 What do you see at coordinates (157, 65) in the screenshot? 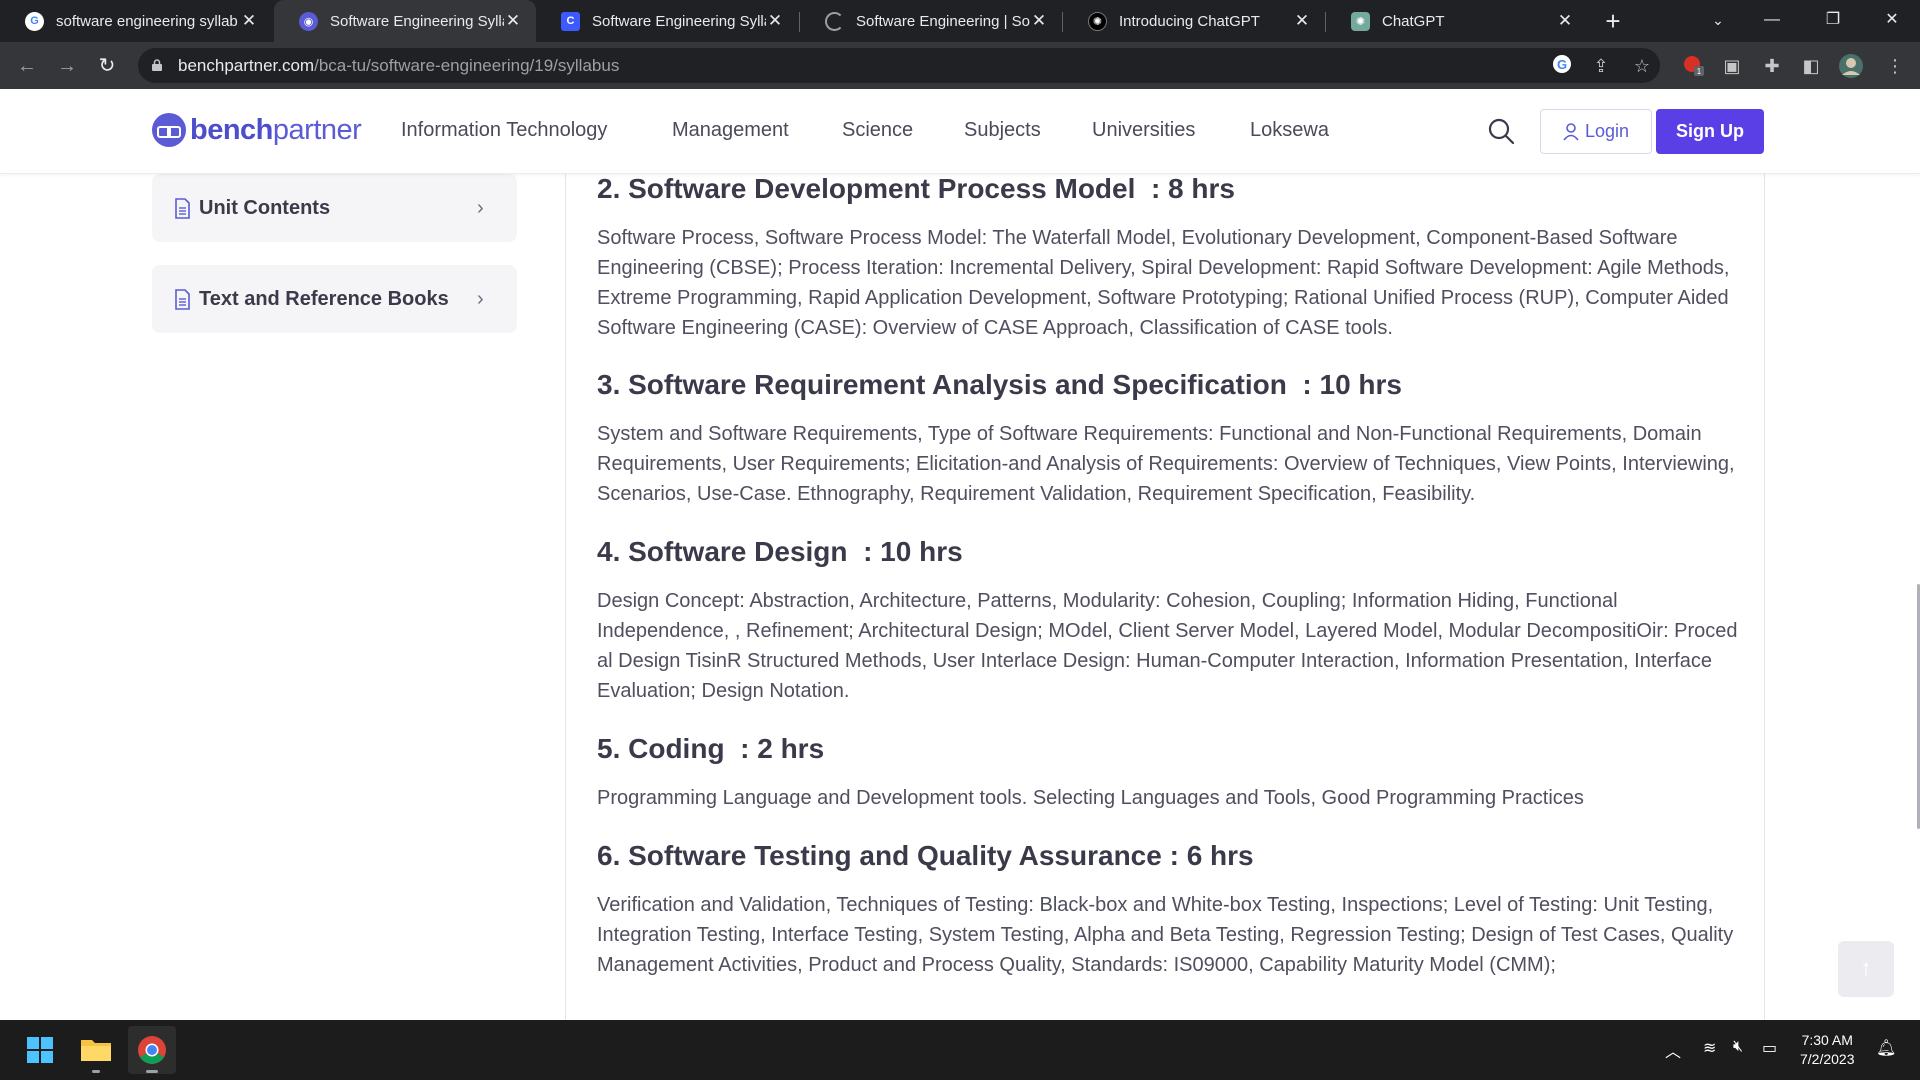
I see `lock-icon` at bounding box center [157, 65].